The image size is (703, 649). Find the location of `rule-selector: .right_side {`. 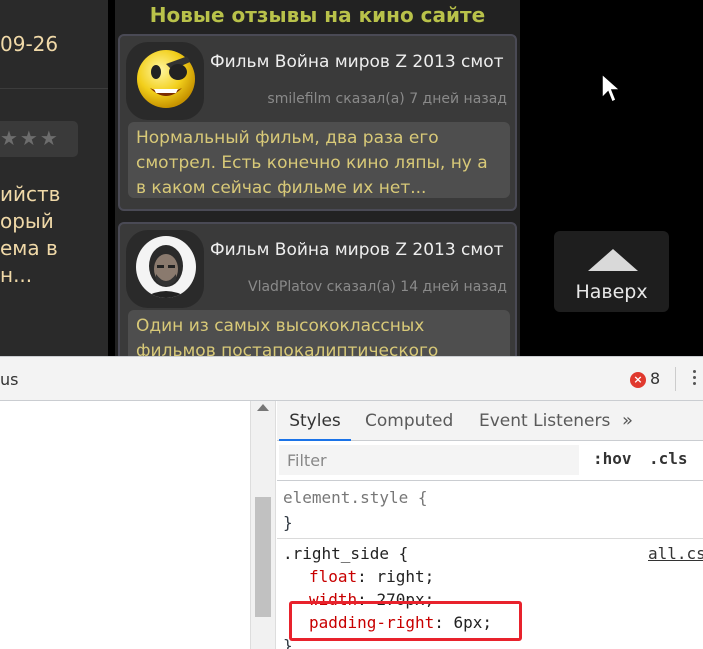

rule-selector: .right_side { is located at coordinates (345, 553).